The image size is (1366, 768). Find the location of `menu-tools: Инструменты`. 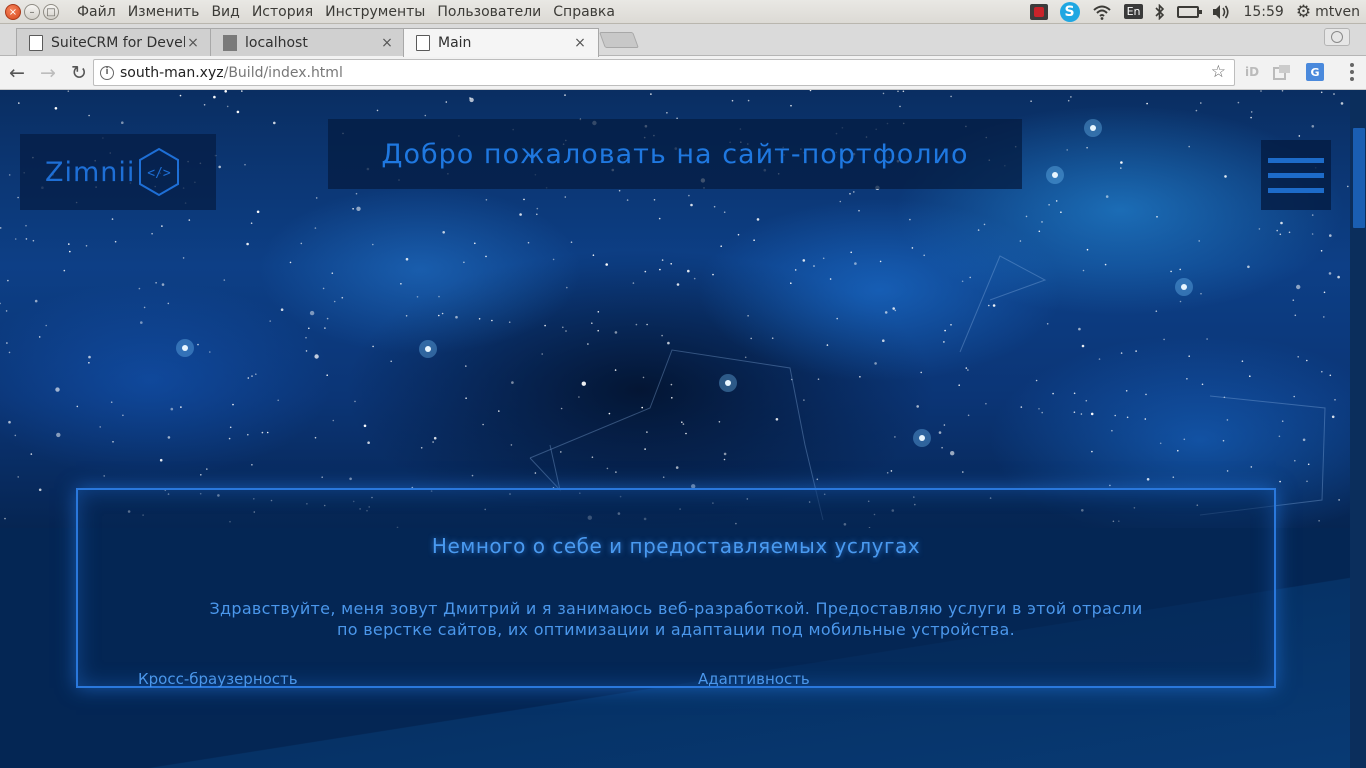

menu-tools: Инструменты is located at coordinates (375, 12).